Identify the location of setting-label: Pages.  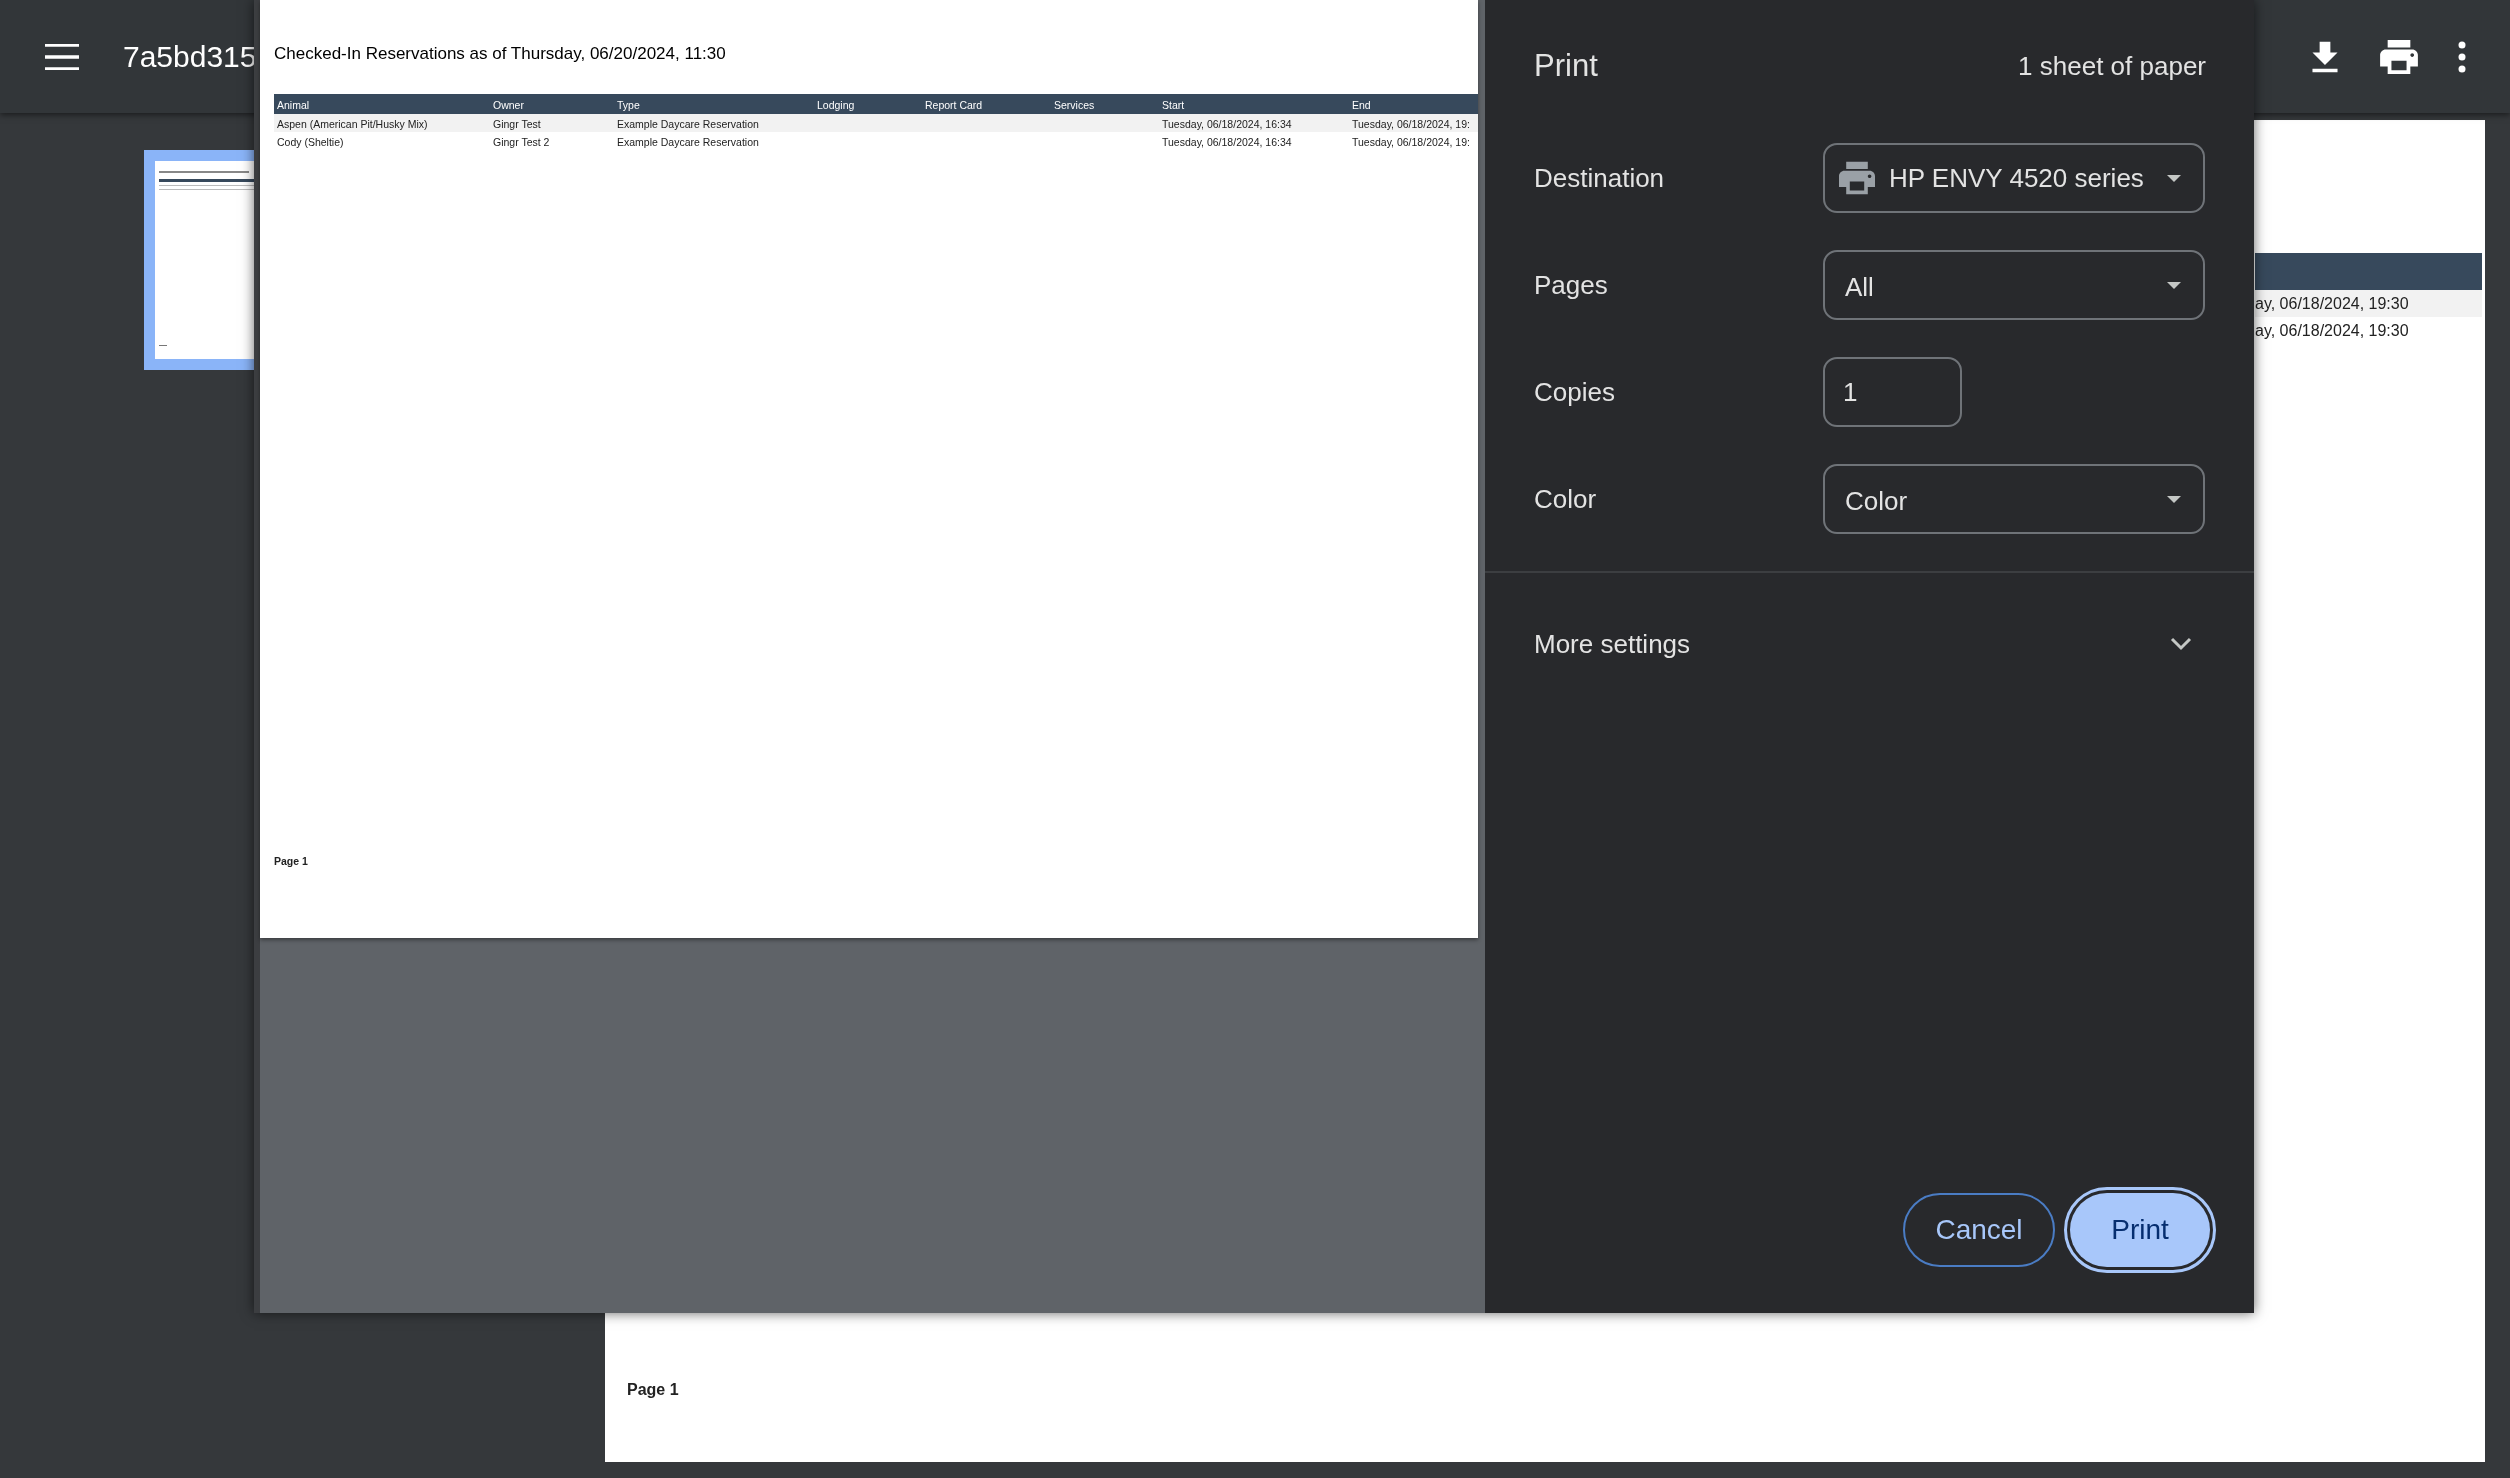
(1571, 285).